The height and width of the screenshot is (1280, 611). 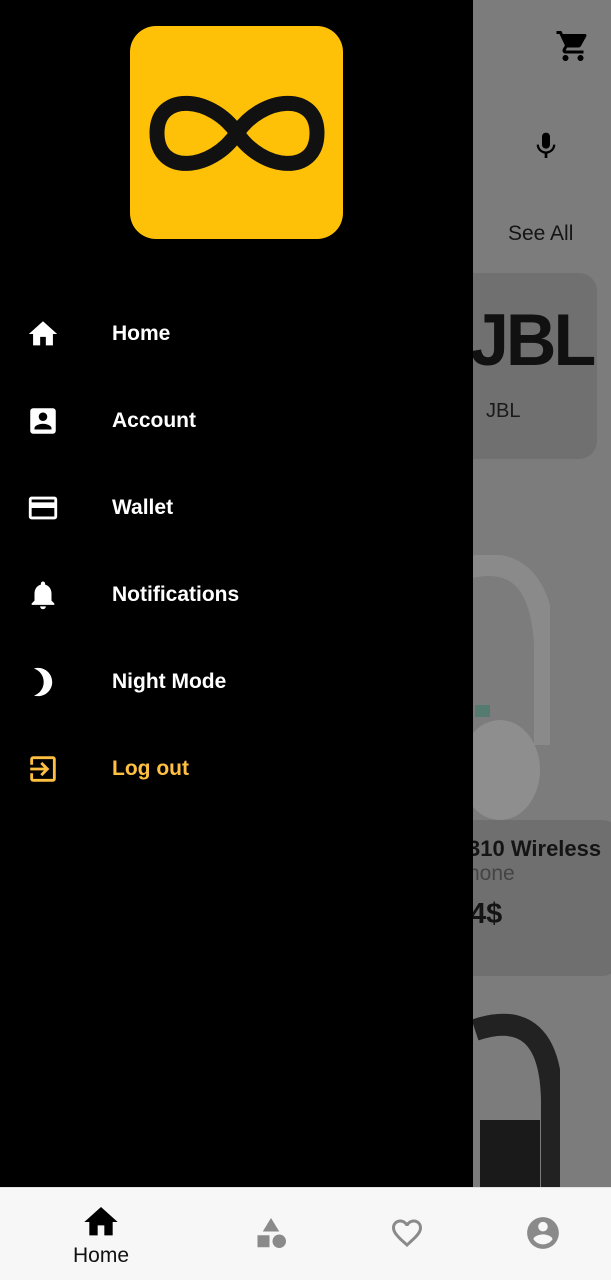 I want to click on drawer-item-logout: Log out, so click(x=236, y=768).